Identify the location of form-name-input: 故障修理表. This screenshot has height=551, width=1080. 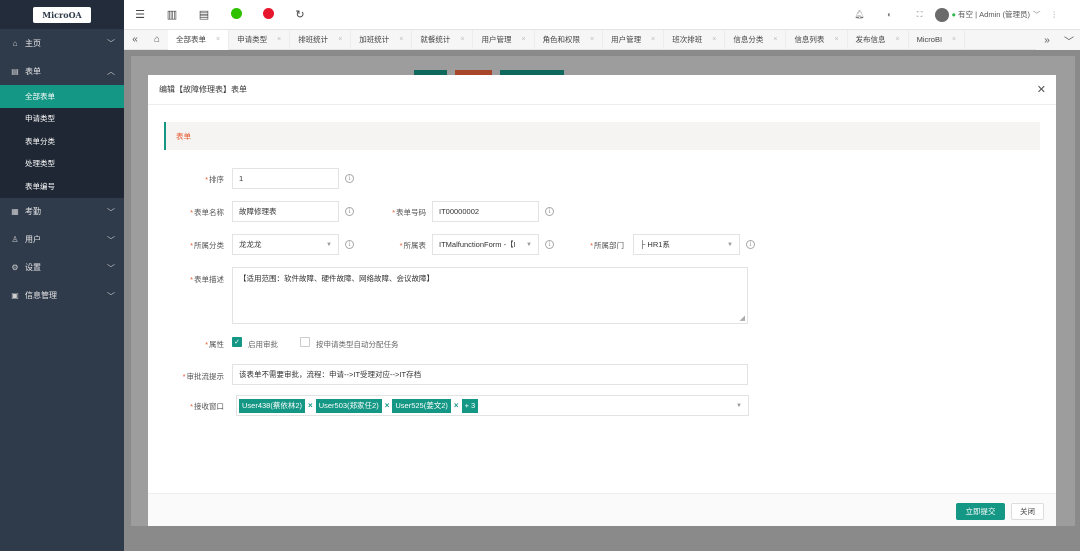
(285, 211).